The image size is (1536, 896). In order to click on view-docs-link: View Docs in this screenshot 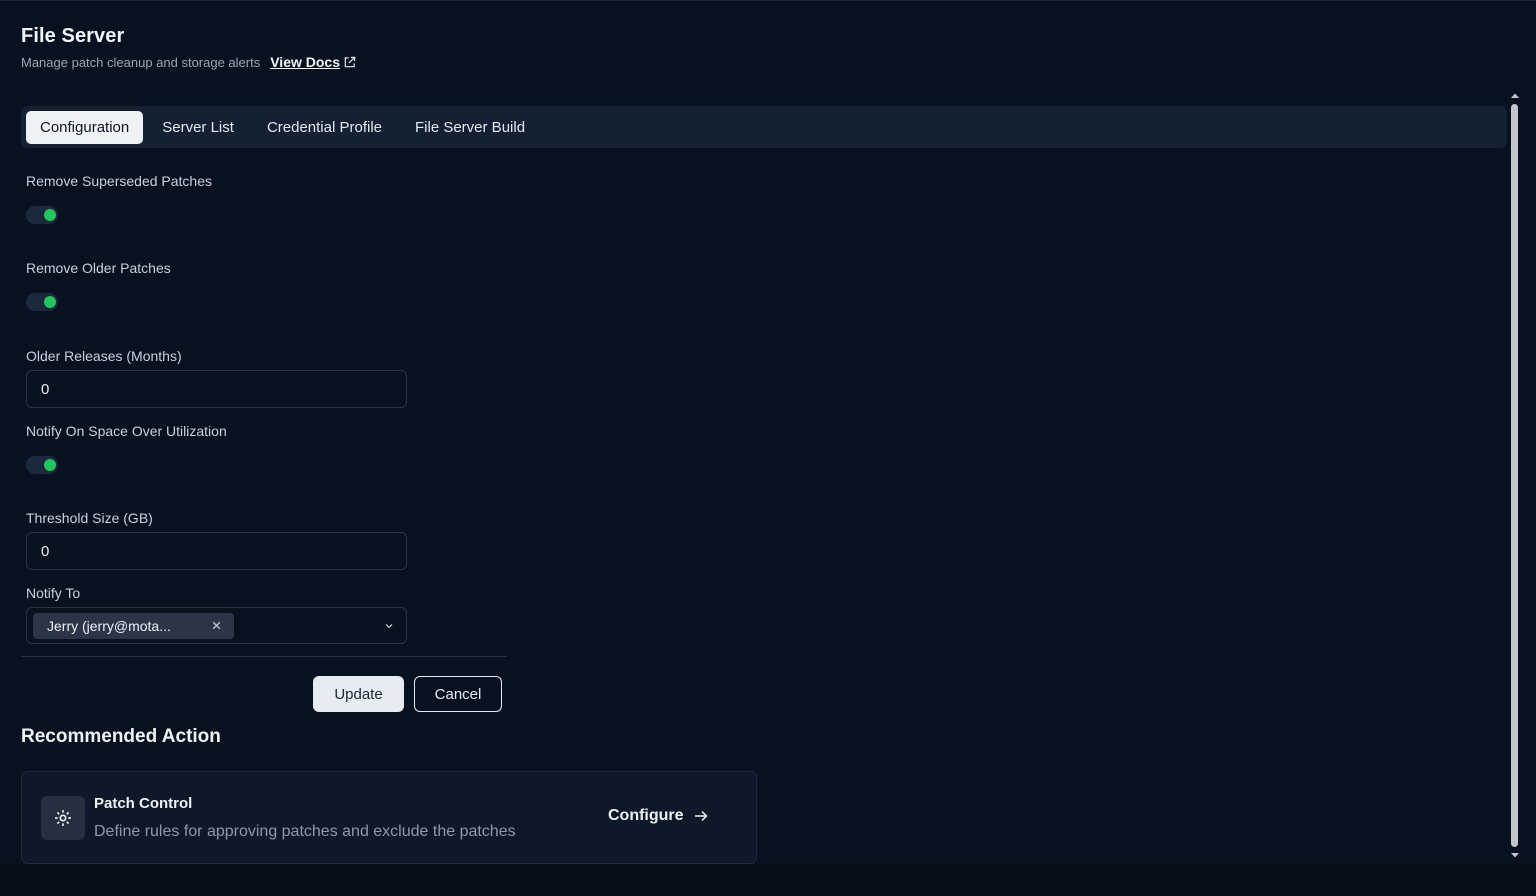, I will do `click(313, 62)`.